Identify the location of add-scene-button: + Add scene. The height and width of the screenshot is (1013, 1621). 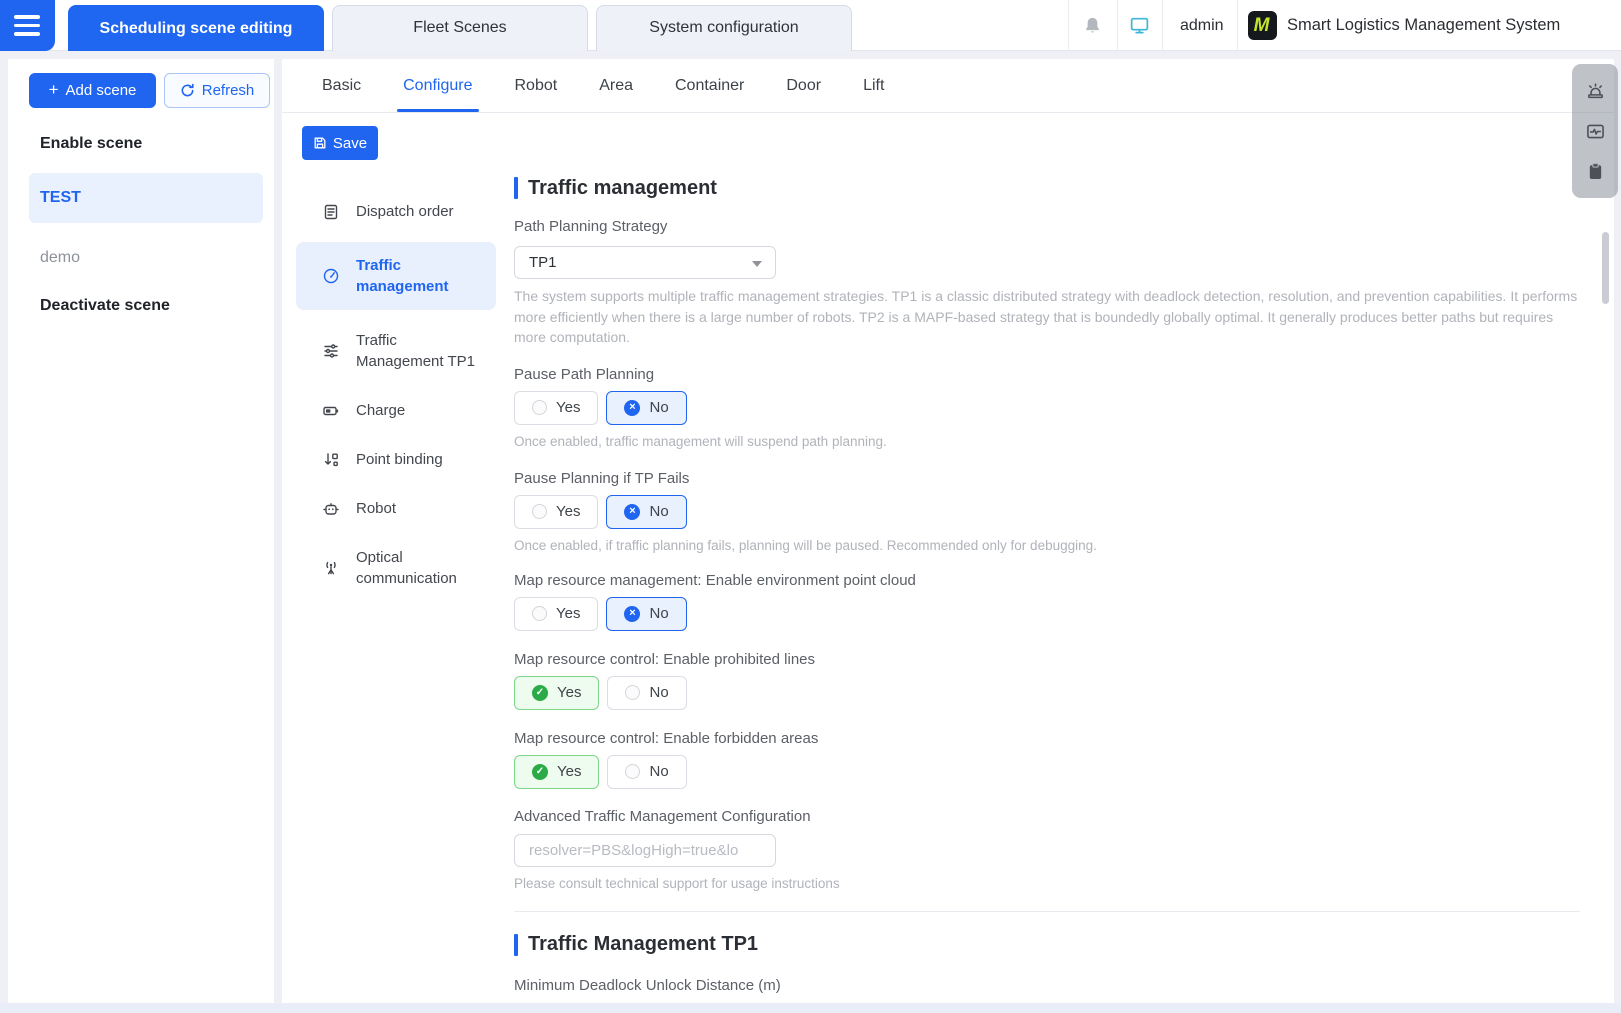
(92, 90).